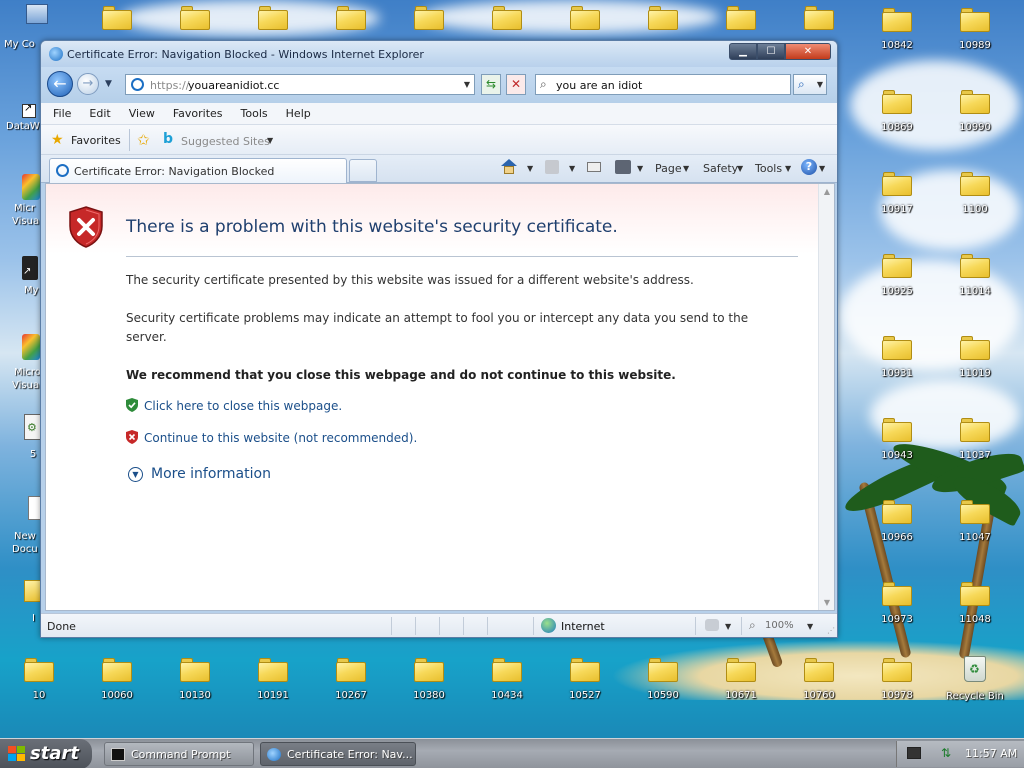  What do you see at coordinates (975, 365) in the screenshot?
I see `desktop-icon-folder: 11019` at bounding box center [975, 365].